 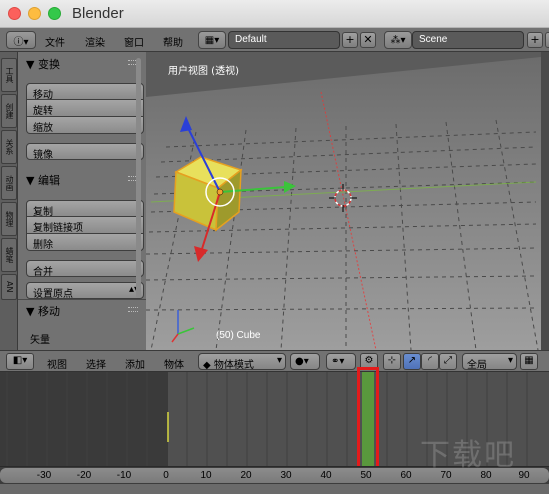 What do you see at coordinates (9, 255) in the screenshot?
I see `tab-grease-pencil: 蜡笔` at bounding box center [9, 255].